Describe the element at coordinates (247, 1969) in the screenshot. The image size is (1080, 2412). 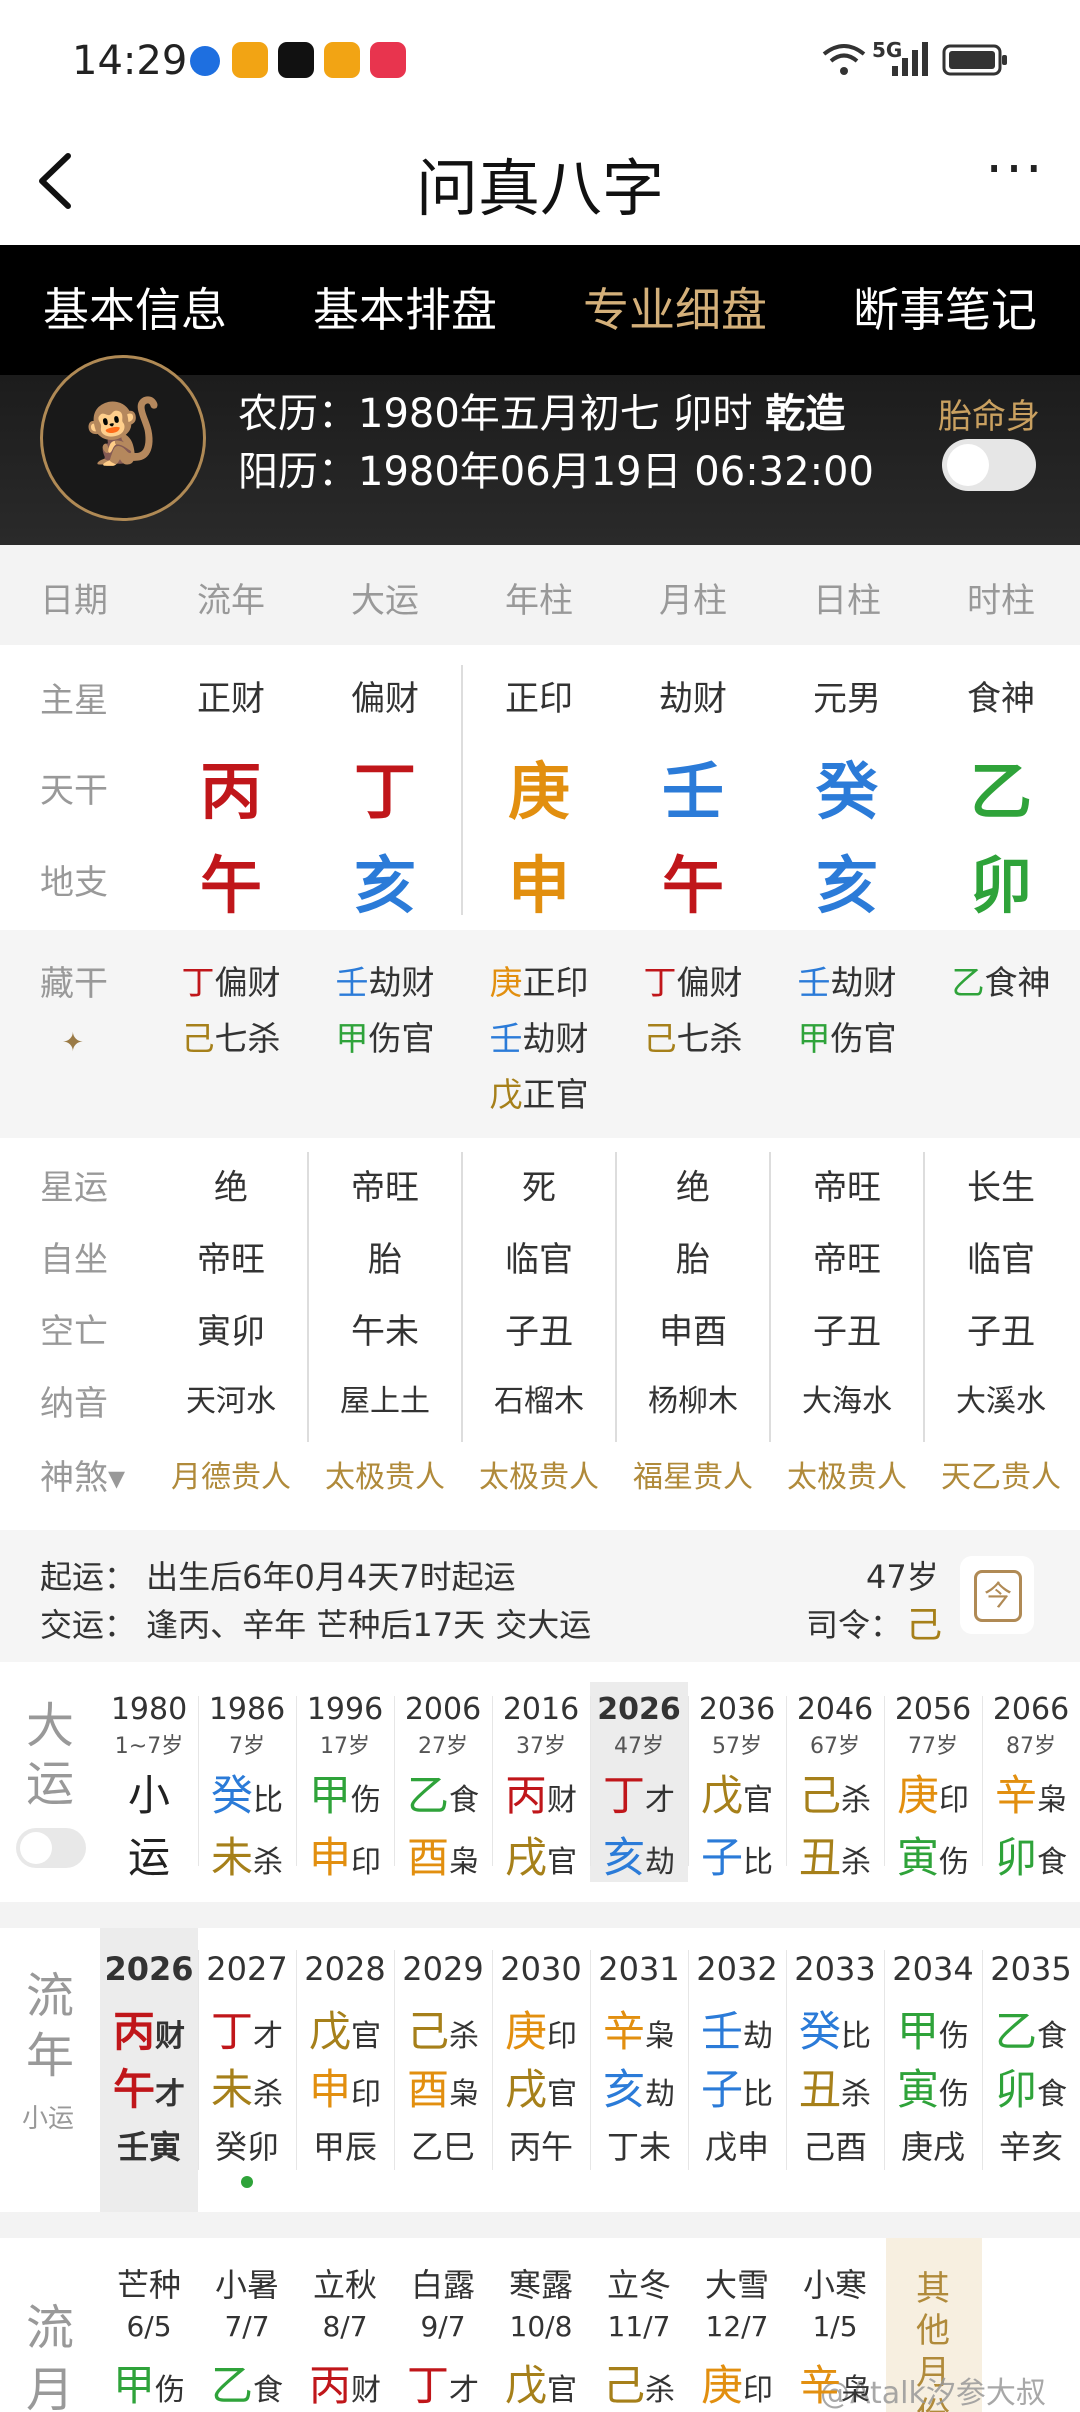
I see `liunian-year: 2027` at that location.